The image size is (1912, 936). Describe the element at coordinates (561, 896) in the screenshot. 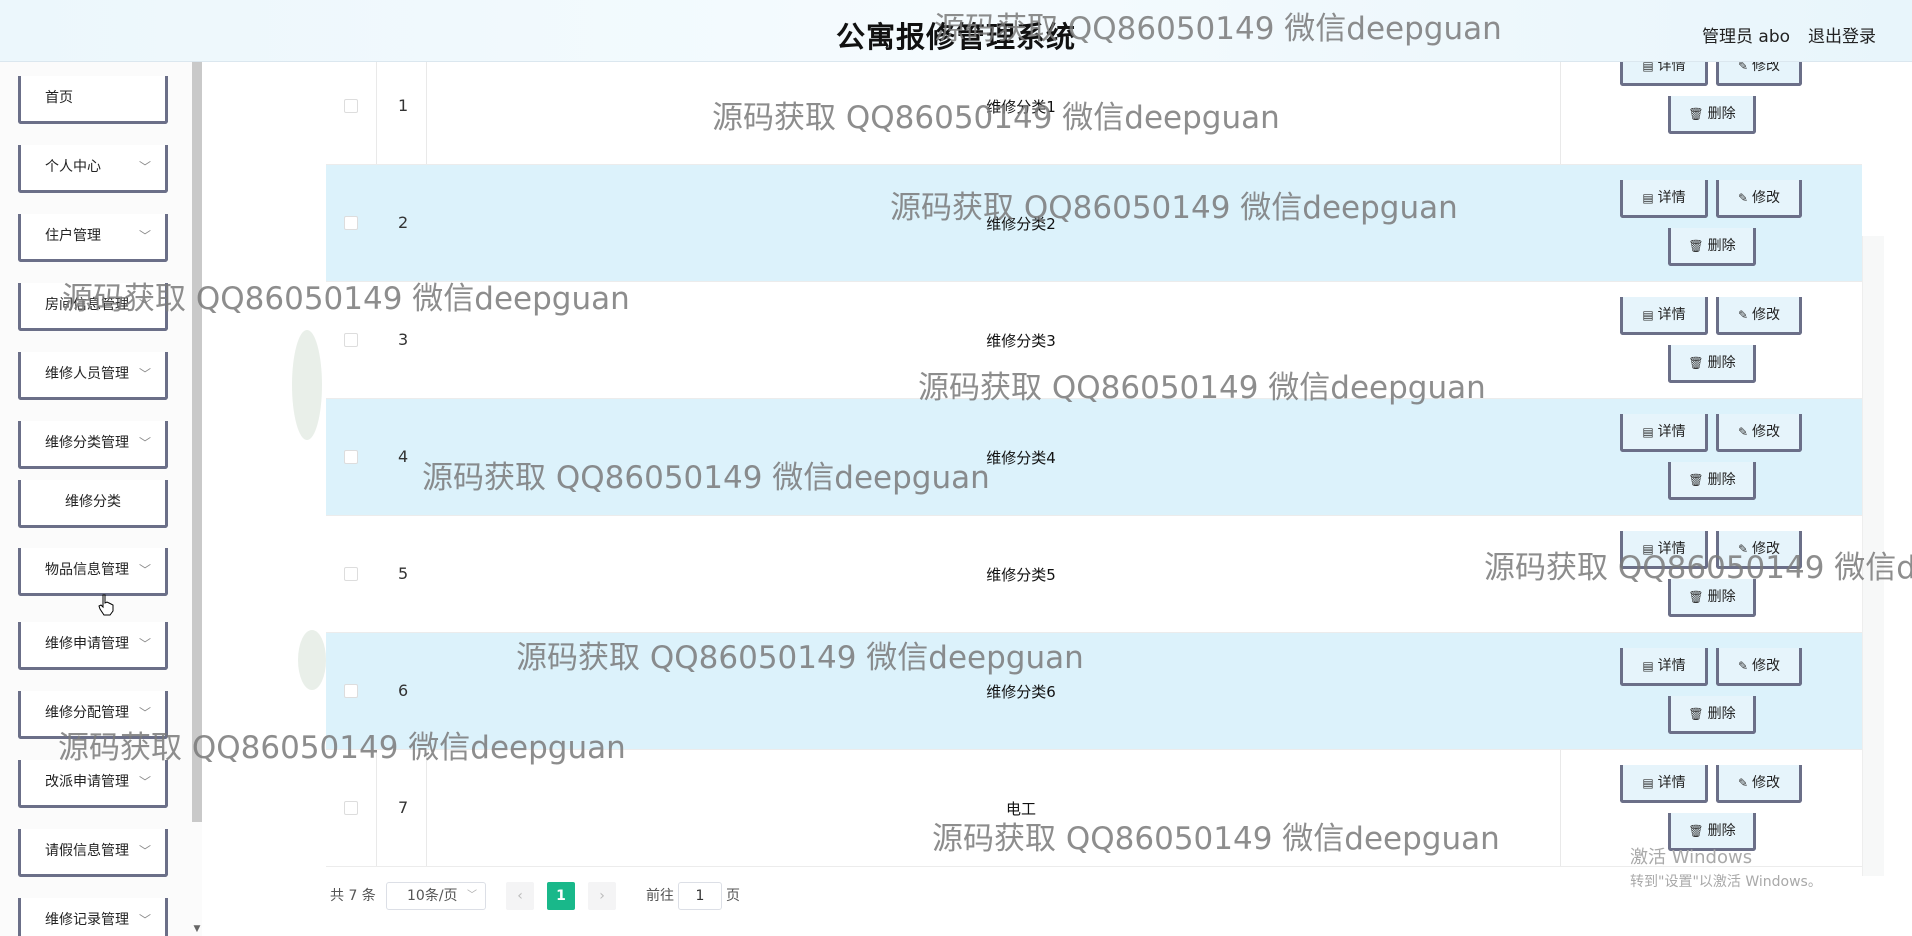

I see `page-number-current: 1` at that location.